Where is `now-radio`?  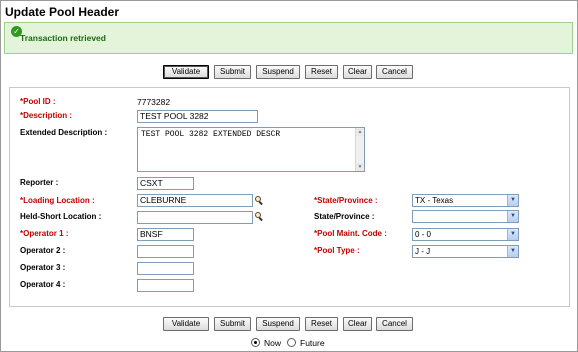
now-radio is located at coordinates (255, 342).